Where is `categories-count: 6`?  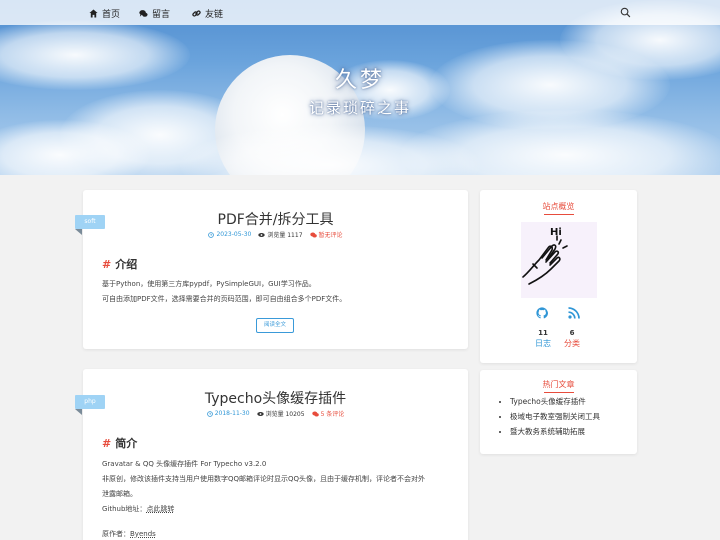
categories-count: 6 is located at coordinates (572, 333).